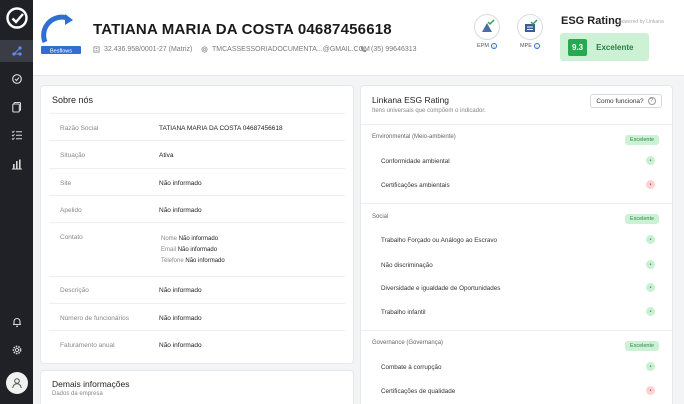  I want to click on phone-icon, so click(363, 49).